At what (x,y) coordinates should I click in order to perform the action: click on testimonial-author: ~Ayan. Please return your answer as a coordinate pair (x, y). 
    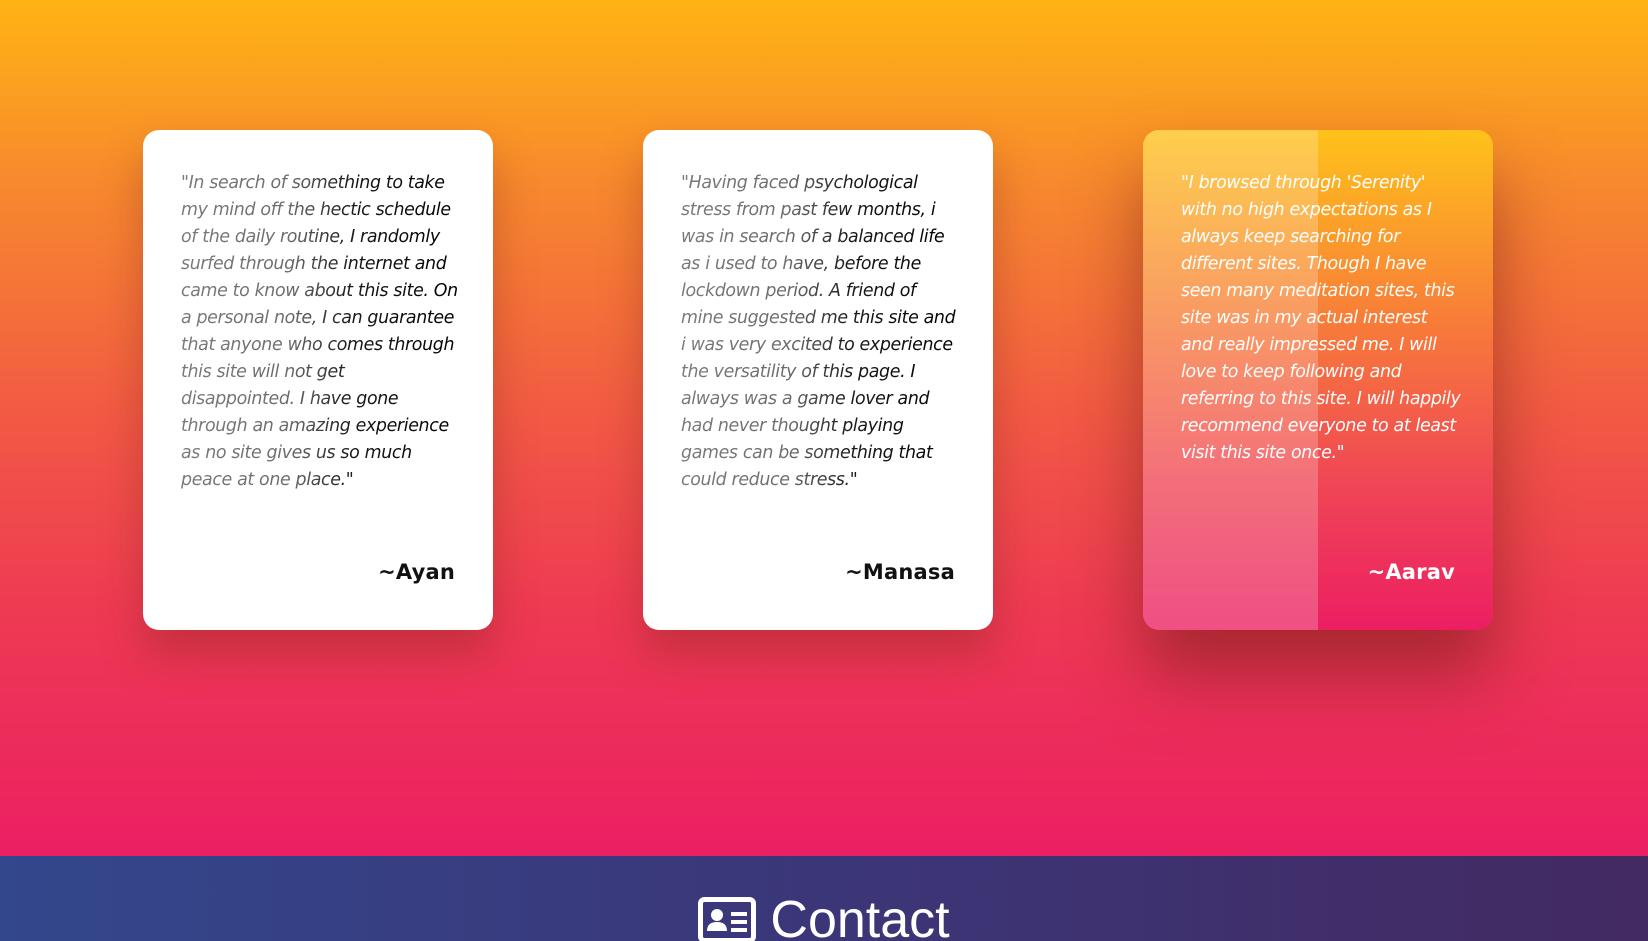
    Looking at the image, I should click on (416, 572).